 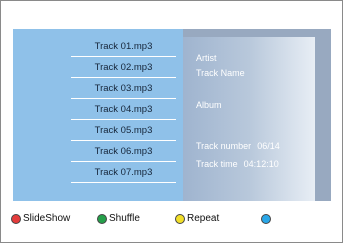 I want to click on track-name-label: Track Name, so click(x=220, y=73).